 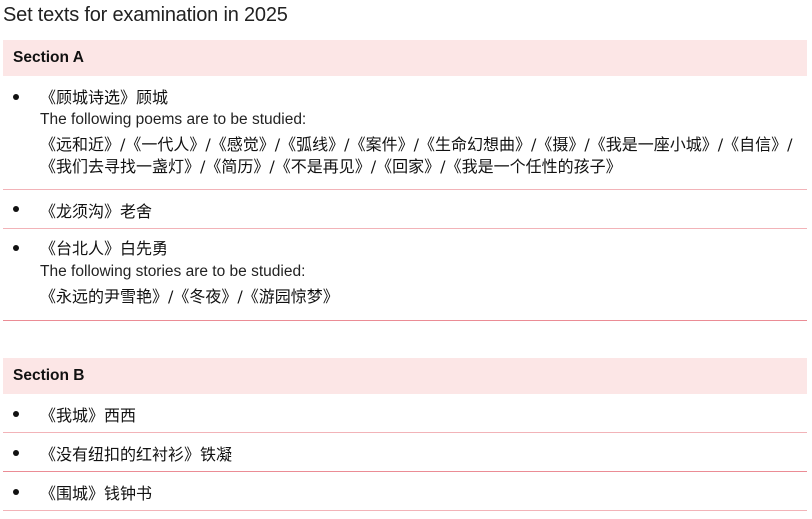 I want to click on section-header: Section B, so click(x=405, y=376).